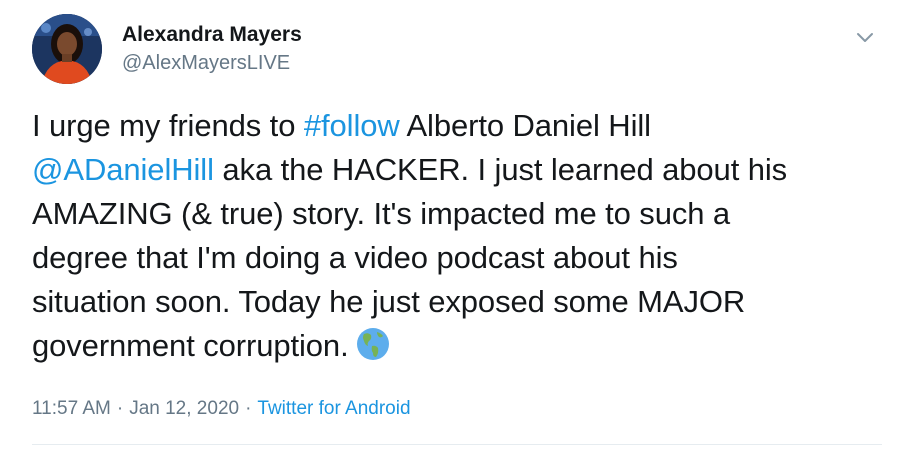  Describe the element at coordinates (457, 444) in the screenshot. I see `divider` at that location.